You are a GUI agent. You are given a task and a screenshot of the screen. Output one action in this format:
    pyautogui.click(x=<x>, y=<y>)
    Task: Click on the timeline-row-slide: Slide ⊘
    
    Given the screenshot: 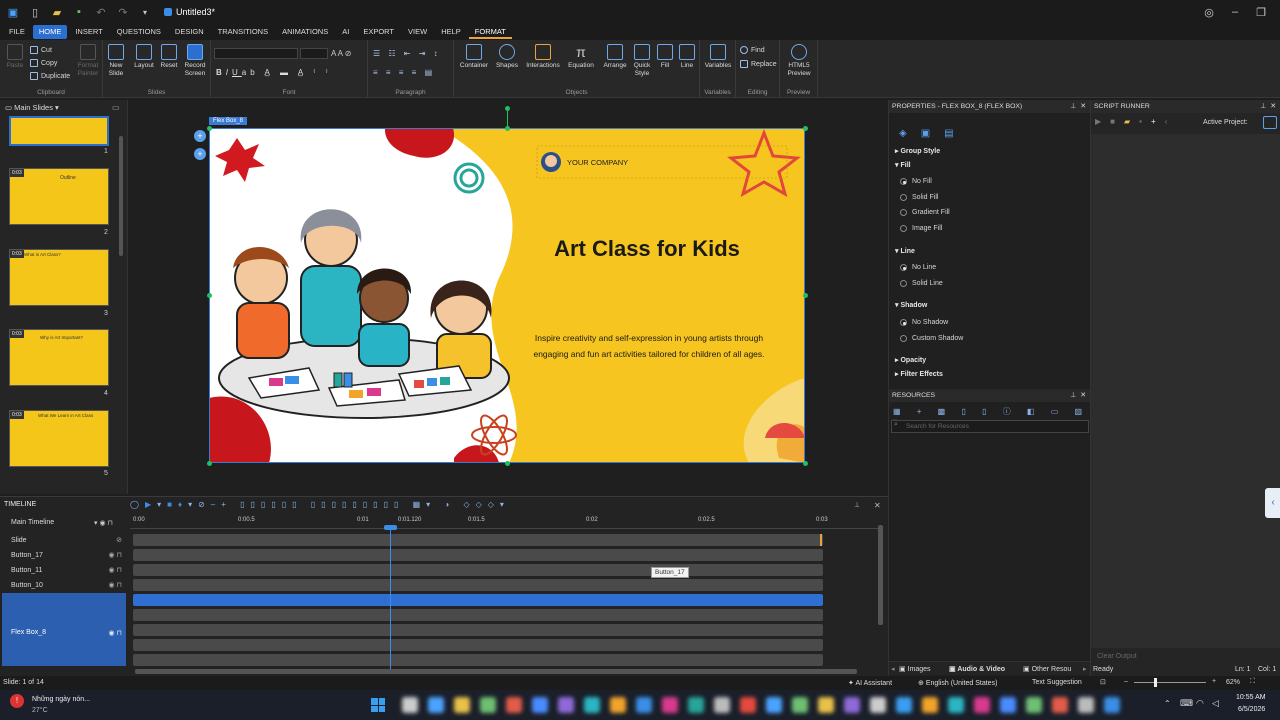 What is the action you would take?
    pyautogui.click(x=64, y=541)
    